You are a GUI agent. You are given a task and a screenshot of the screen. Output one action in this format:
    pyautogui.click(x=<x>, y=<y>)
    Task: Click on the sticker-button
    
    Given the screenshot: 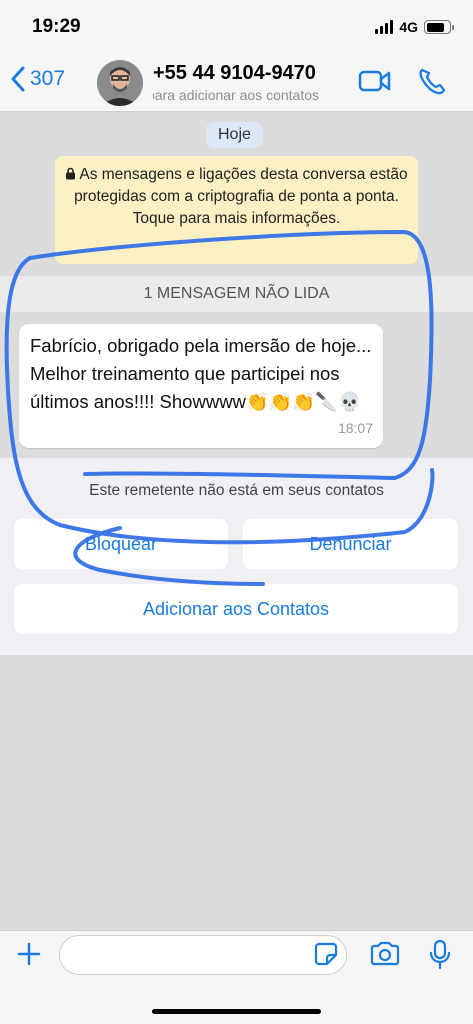 What is the action you would take?
    pyautogui.click(x=326, y=956)
    